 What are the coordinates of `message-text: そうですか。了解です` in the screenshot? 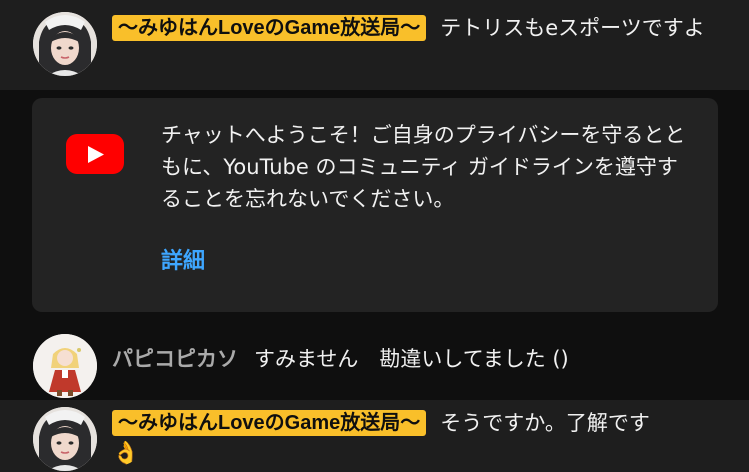 It's located at (545, 423).